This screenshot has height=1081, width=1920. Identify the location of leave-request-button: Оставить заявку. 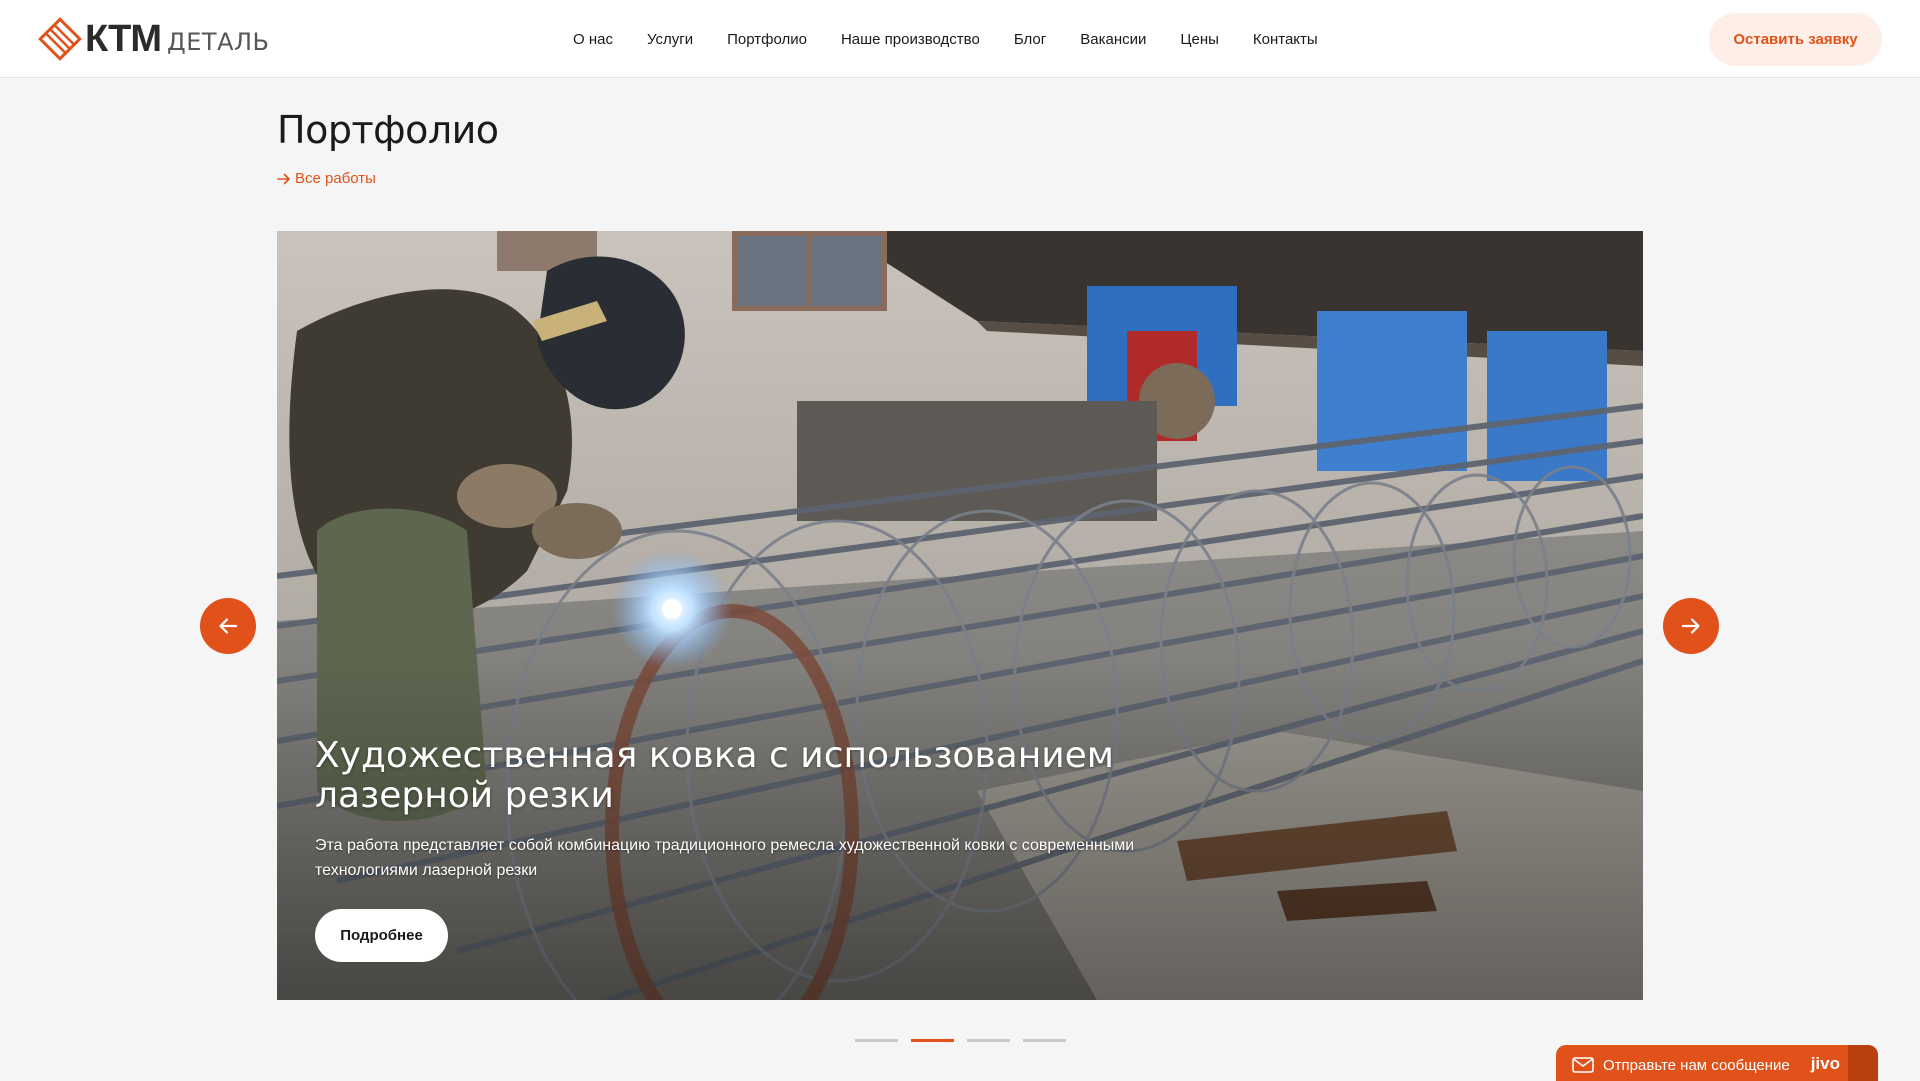
(1795, 39).